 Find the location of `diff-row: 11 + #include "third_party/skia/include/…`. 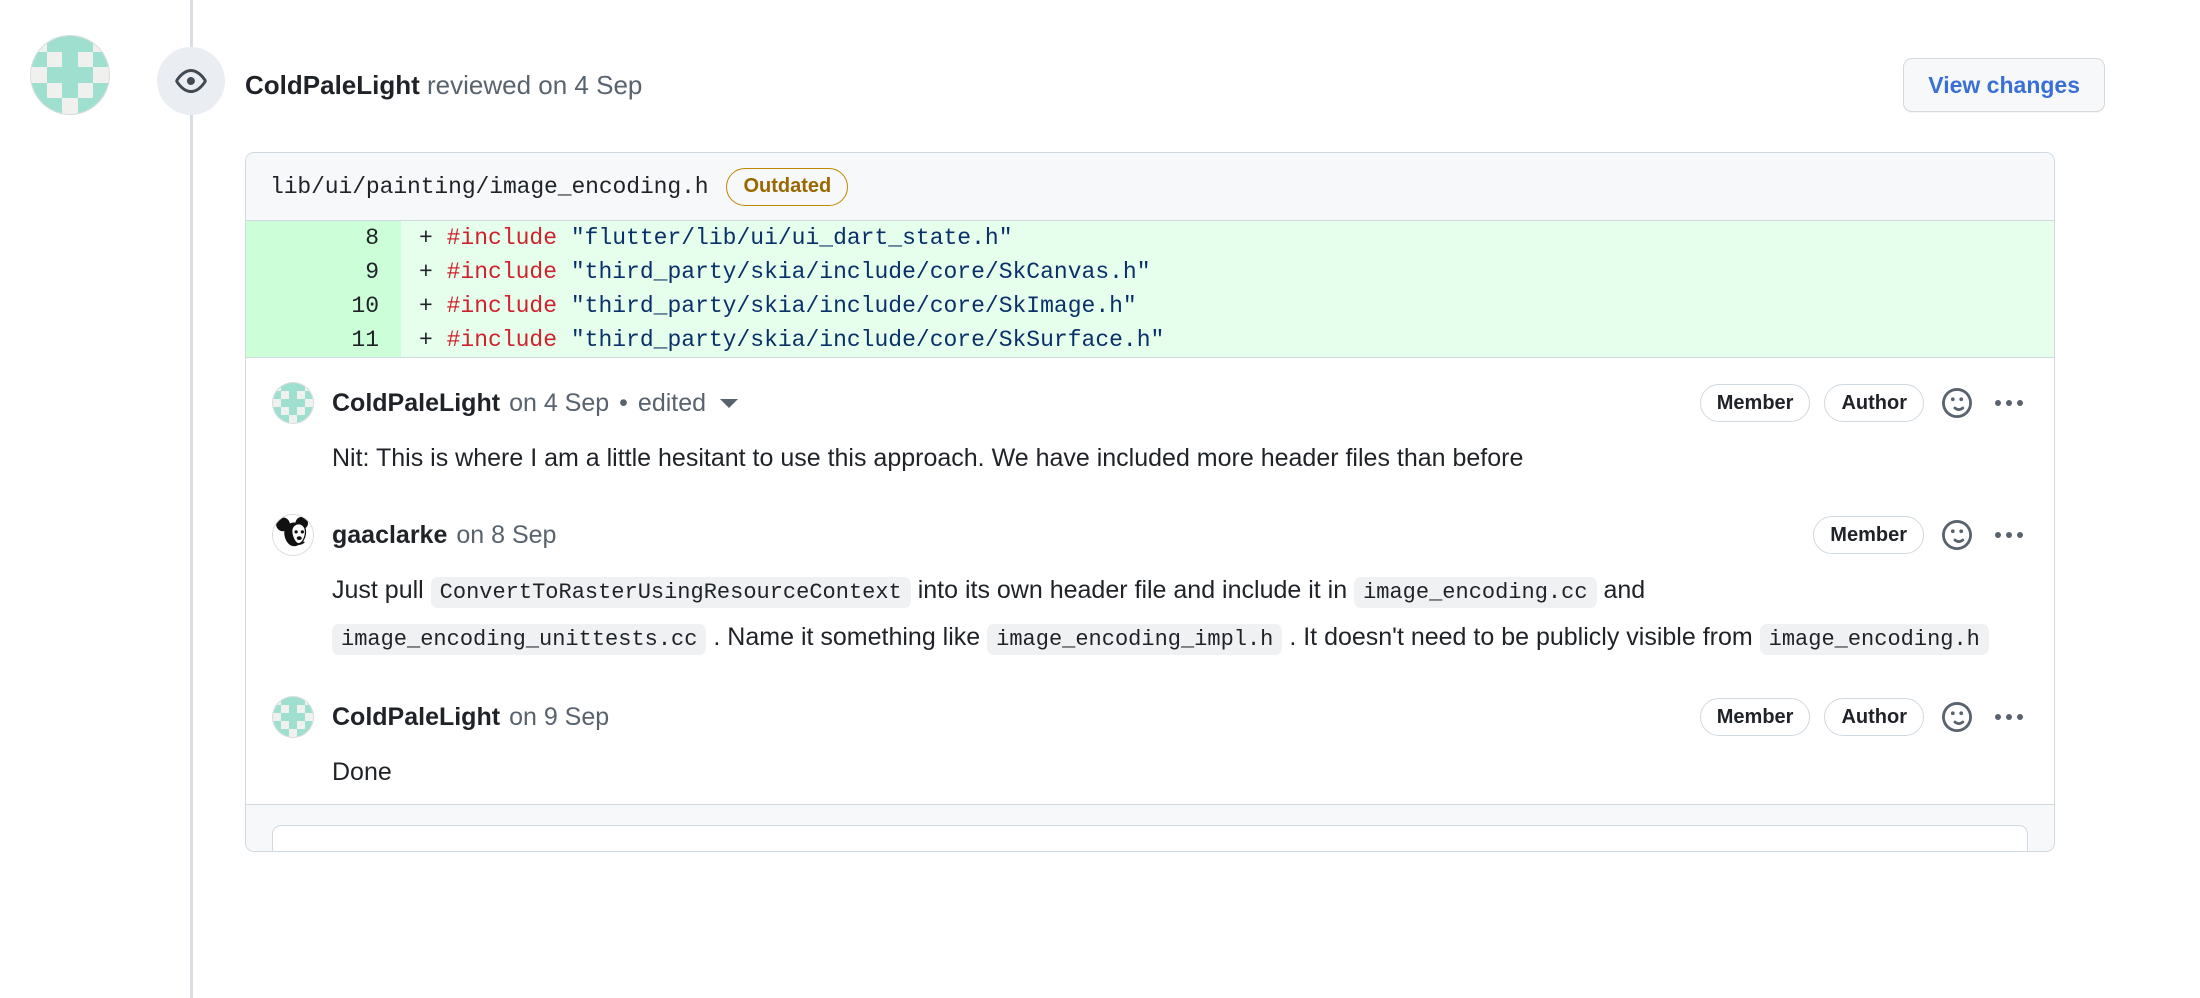

diff-row: 11 + #include "third_party/skia/include/… is located at coordinates (1150, 340).